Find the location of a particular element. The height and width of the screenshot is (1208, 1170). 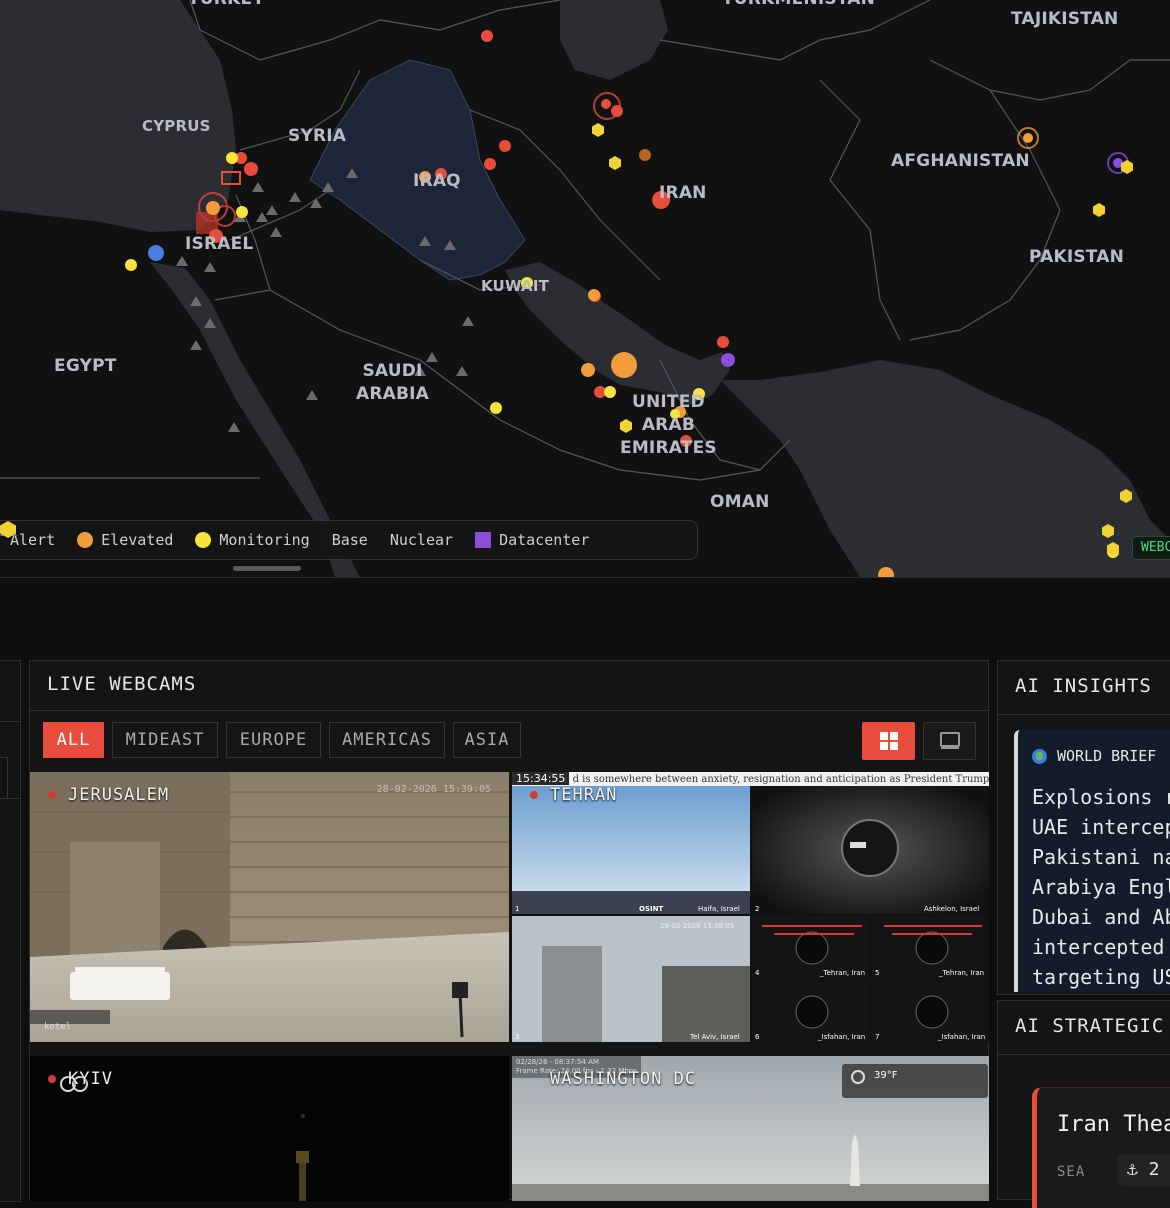

country-label-iraq: IRAQ is located at coordinates (437, 181).